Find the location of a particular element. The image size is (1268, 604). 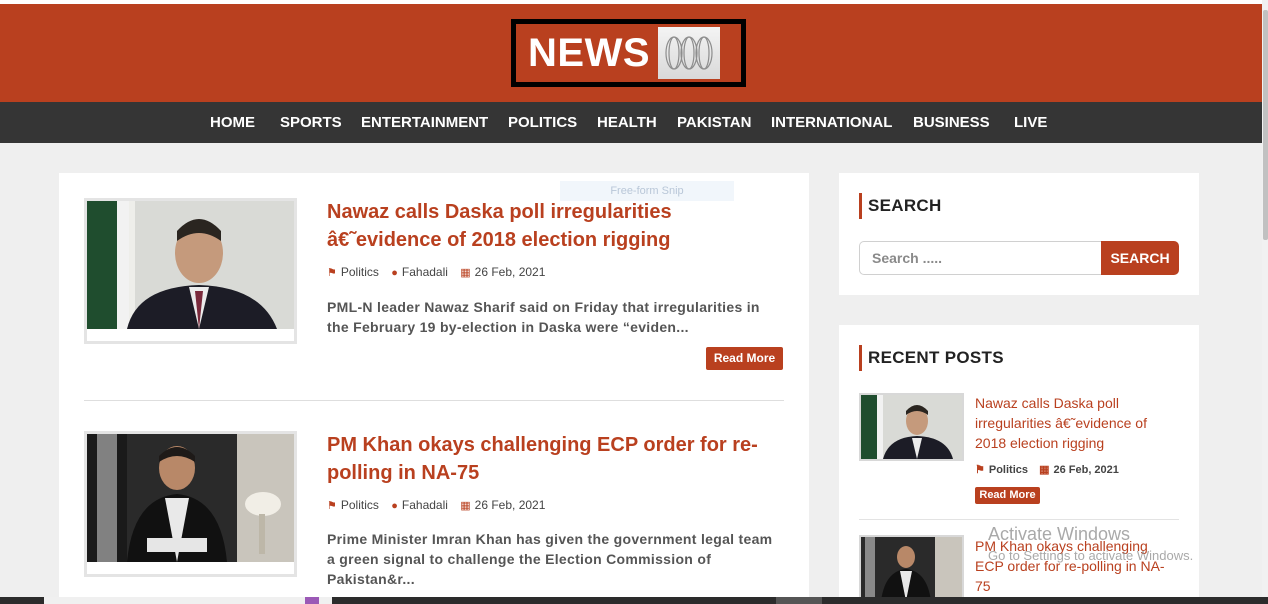

recent-read-more-button: Read More is located at coordinates (1007, 495).